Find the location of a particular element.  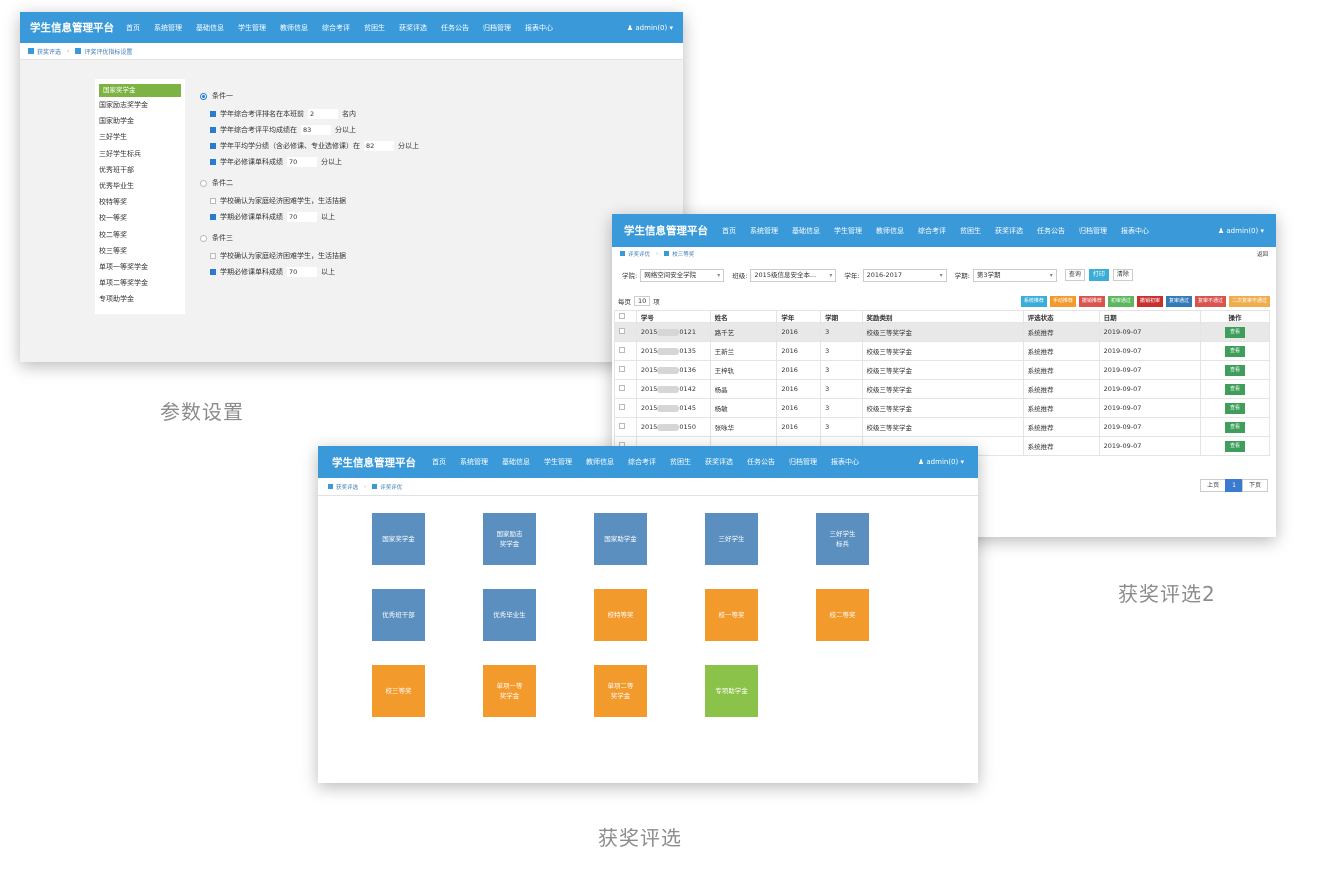

table-row: 2015 0136 王梓轨 2016 3 校级三等奖学金 系统推荐 2019-09-07 查看 is located at coordinates (942, 370).